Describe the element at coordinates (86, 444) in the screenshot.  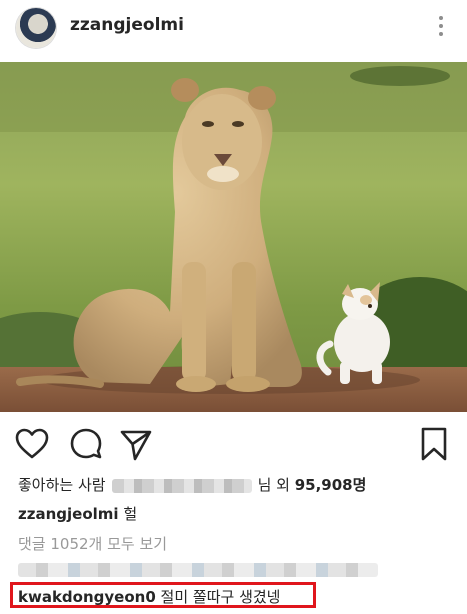
I see `comment-bubble-icon` at that location.